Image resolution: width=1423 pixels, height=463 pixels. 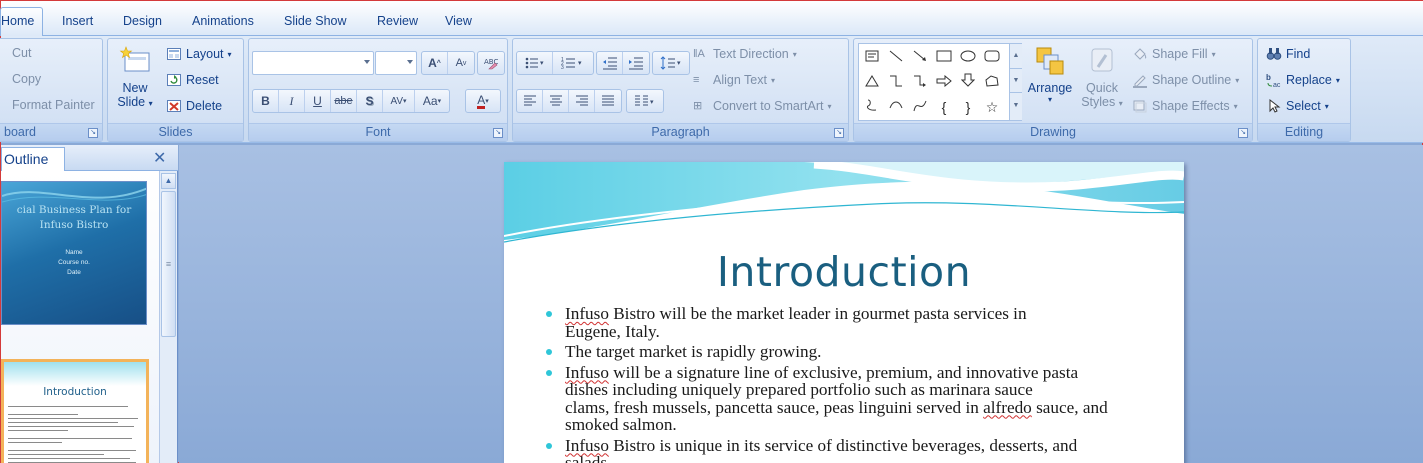 I want to click on quick-styles-button: Quick Styles ▾, so click(x=1102, y=83).